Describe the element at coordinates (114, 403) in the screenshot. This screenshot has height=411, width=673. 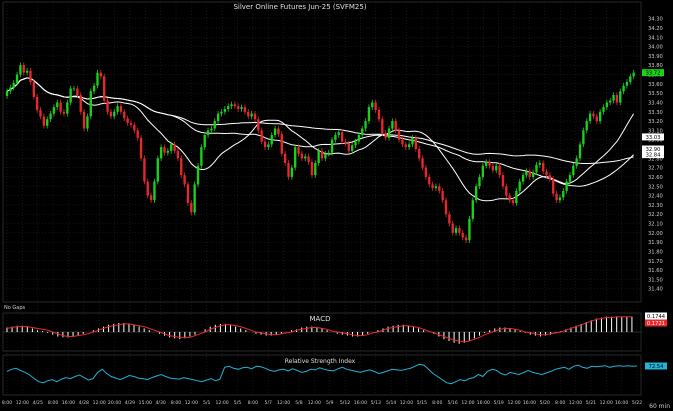
I see `x-tick-label: 20:00` at that location.